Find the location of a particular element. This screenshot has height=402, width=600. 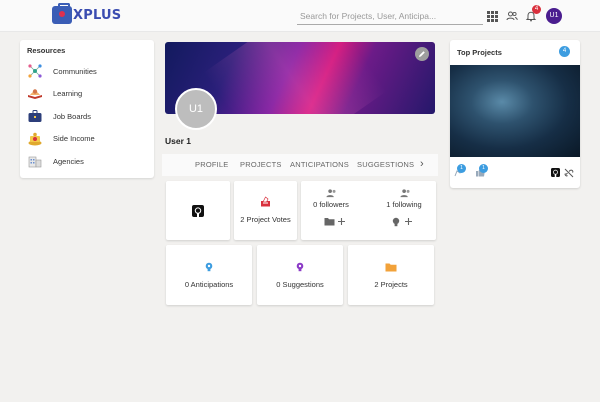

folder-icon is located at coordinates (329, 221).